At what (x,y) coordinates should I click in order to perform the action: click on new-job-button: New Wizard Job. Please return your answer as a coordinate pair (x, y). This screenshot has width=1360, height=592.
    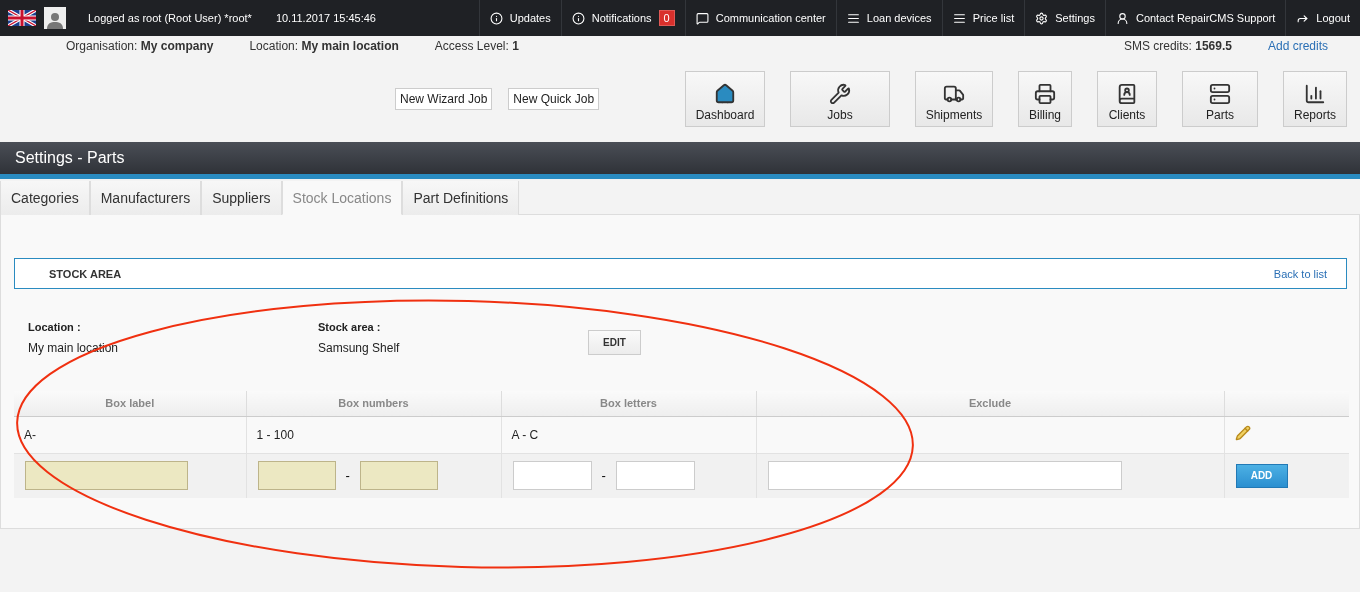
    Looking at the image, I should click on (444, 99).